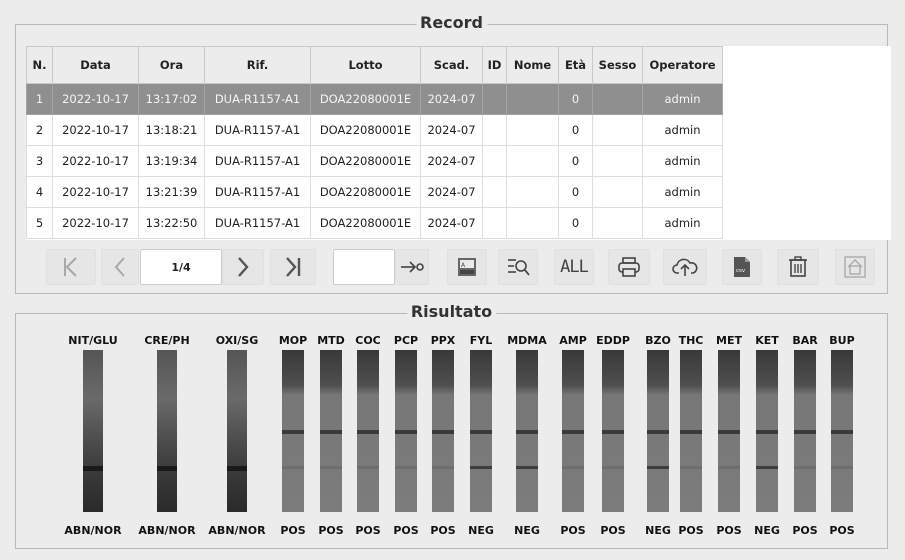 The height and width of the screenshot is (560, 905). Describe the element at coordinates (93, 340) in the screenshot. I see `test-name-label: NIT/GLU` at that location.